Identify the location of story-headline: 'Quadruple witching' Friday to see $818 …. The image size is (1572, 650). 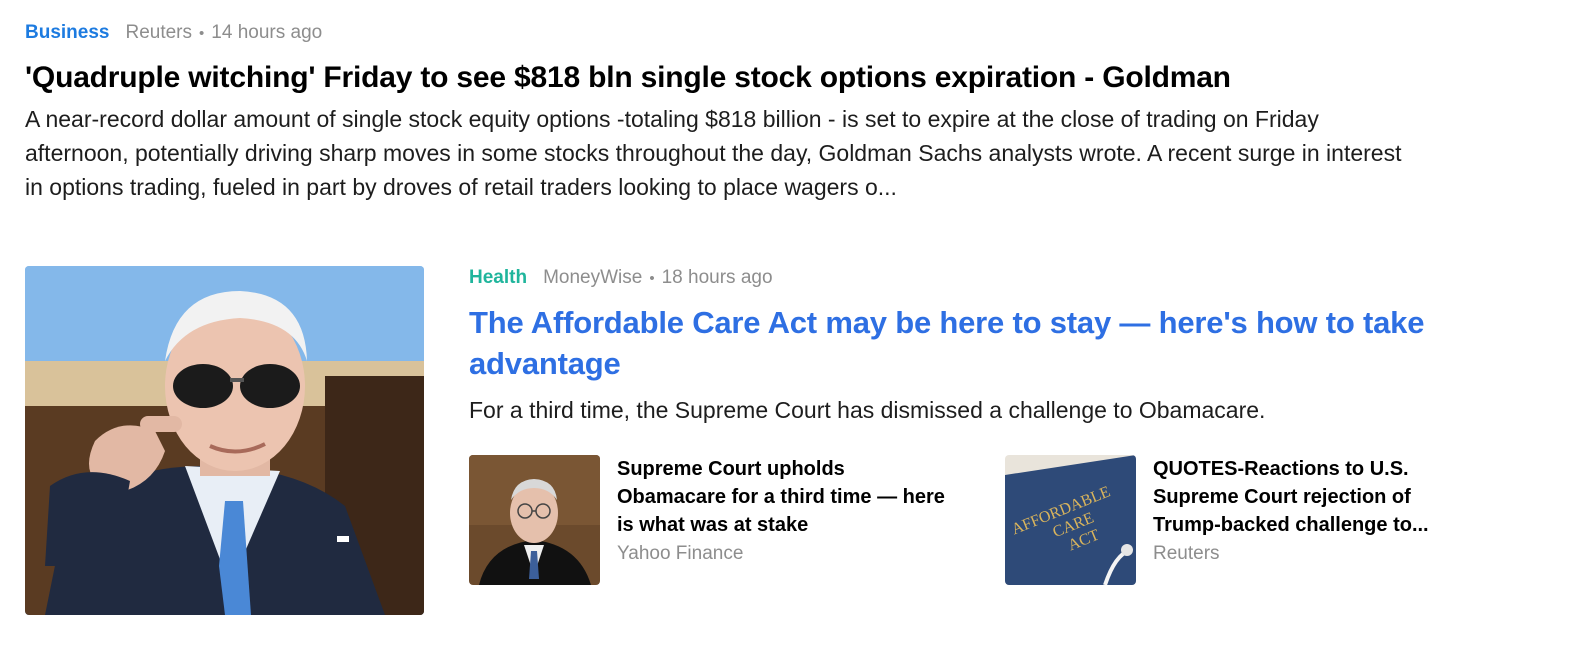
(725, 78).